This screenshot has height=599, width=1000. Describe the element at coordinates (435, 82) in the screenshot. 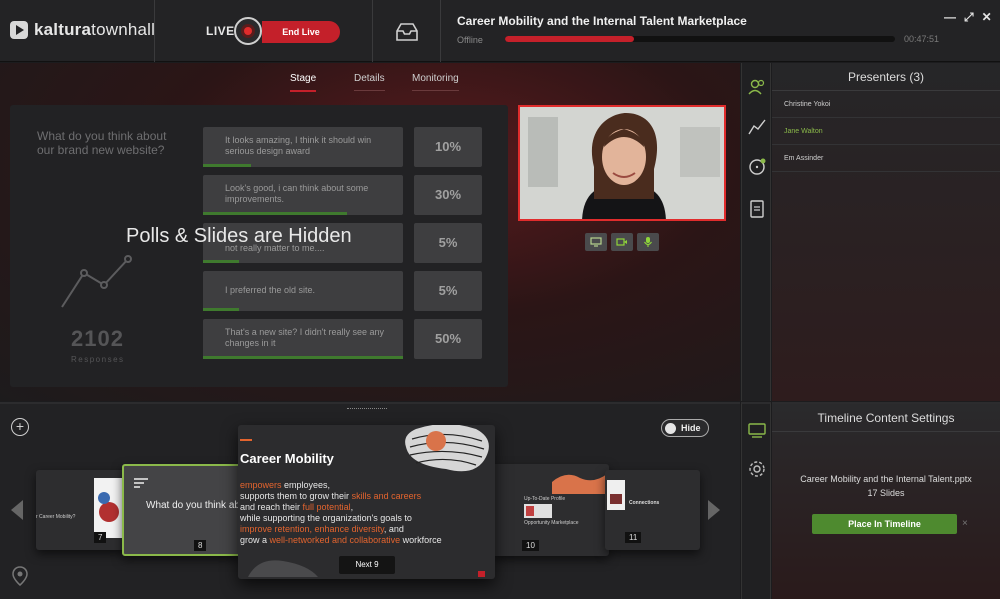

I see `tab-monitoring: Monitoring` at that location.